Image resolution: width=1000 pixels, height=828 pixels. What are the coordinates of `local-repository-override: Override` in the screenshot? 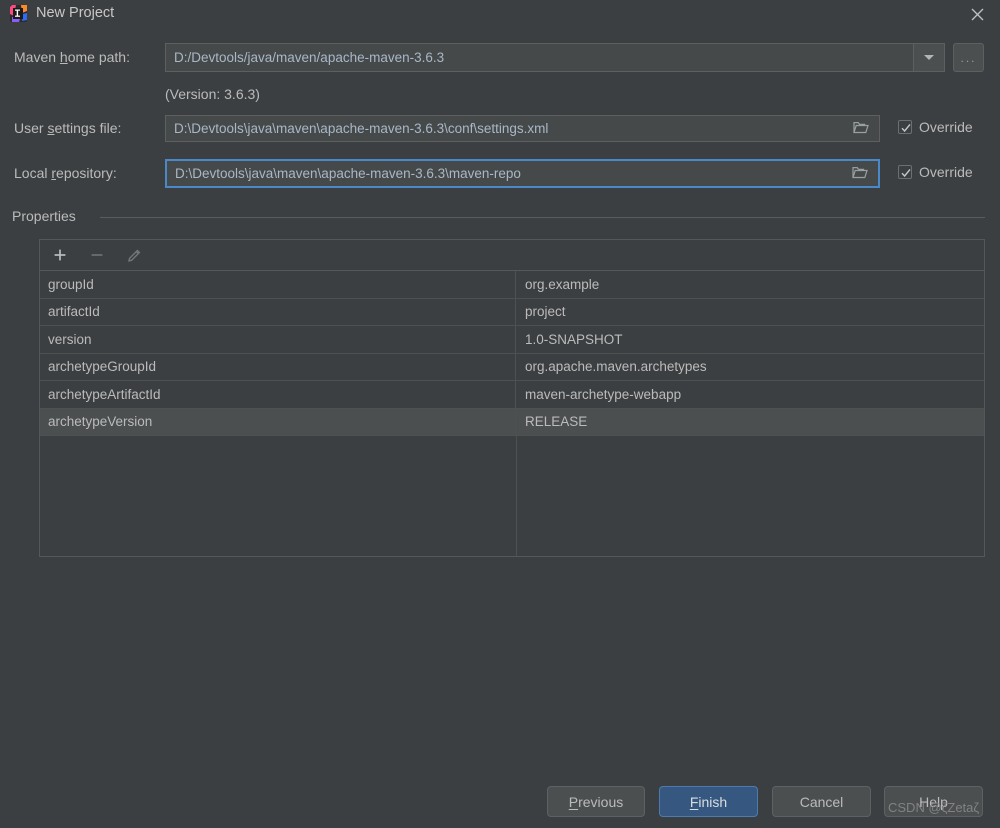 It's located at (935, 172).